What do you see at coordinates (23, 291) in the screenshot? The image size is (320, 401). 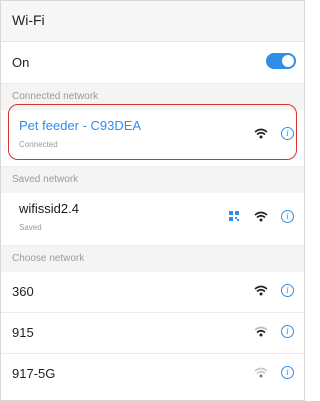 I see `network-name: 360` at bounding box center [23, 291].